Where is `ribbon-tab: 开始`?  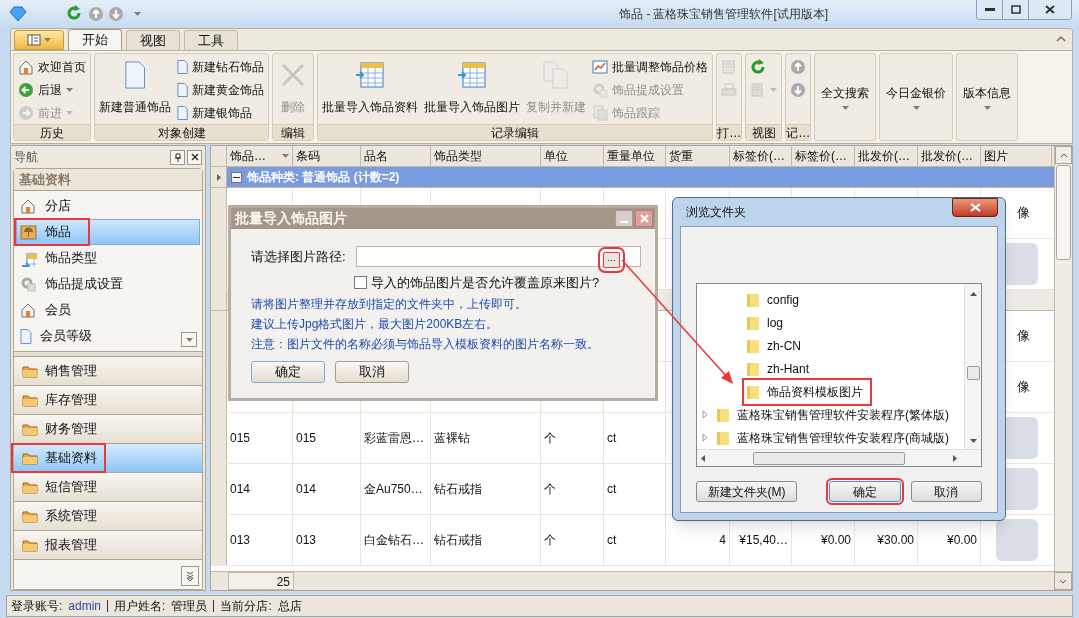
ribbon-tab: 开始 is located at coordinates (95, 39).